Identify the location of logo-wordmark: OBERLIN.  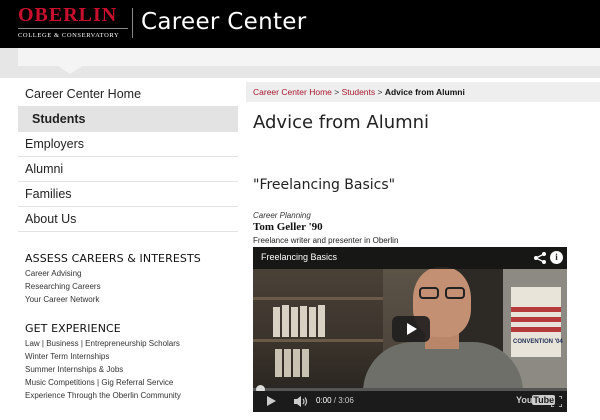
(68, 15).